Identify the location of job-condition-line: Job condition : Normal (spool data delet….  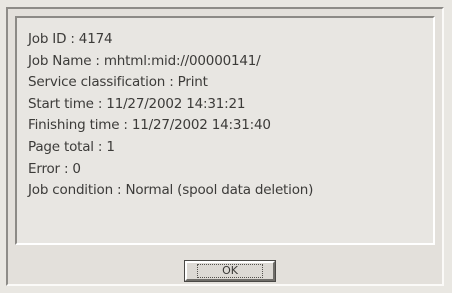
(171, 190).